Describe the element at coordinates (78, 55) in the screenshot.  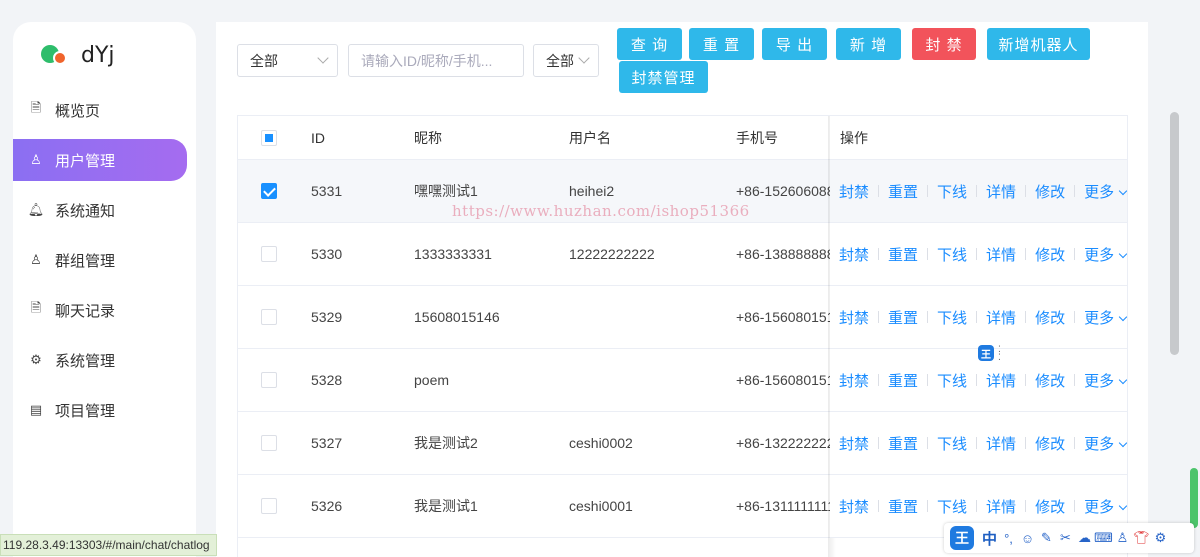
I see `app-logo: dYj` at that location.